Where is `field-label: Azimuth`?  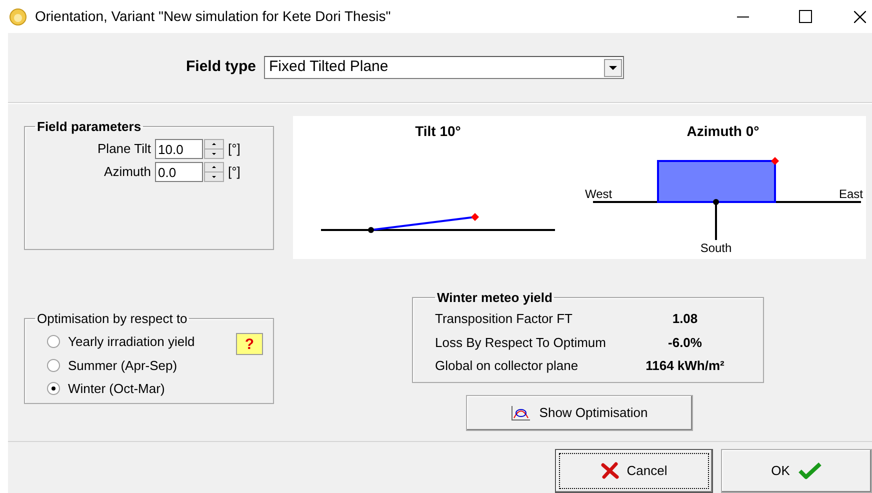 field-label: Azimuth is located at coordinates (127, 172).